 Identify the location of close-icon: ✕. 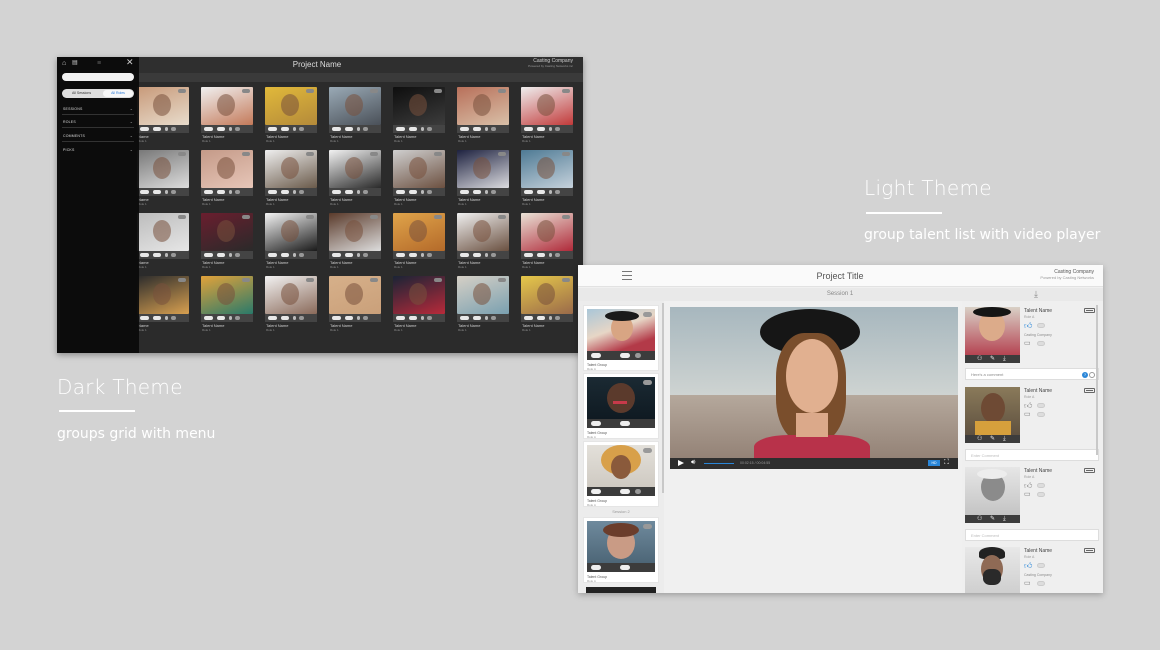
(130, 62).